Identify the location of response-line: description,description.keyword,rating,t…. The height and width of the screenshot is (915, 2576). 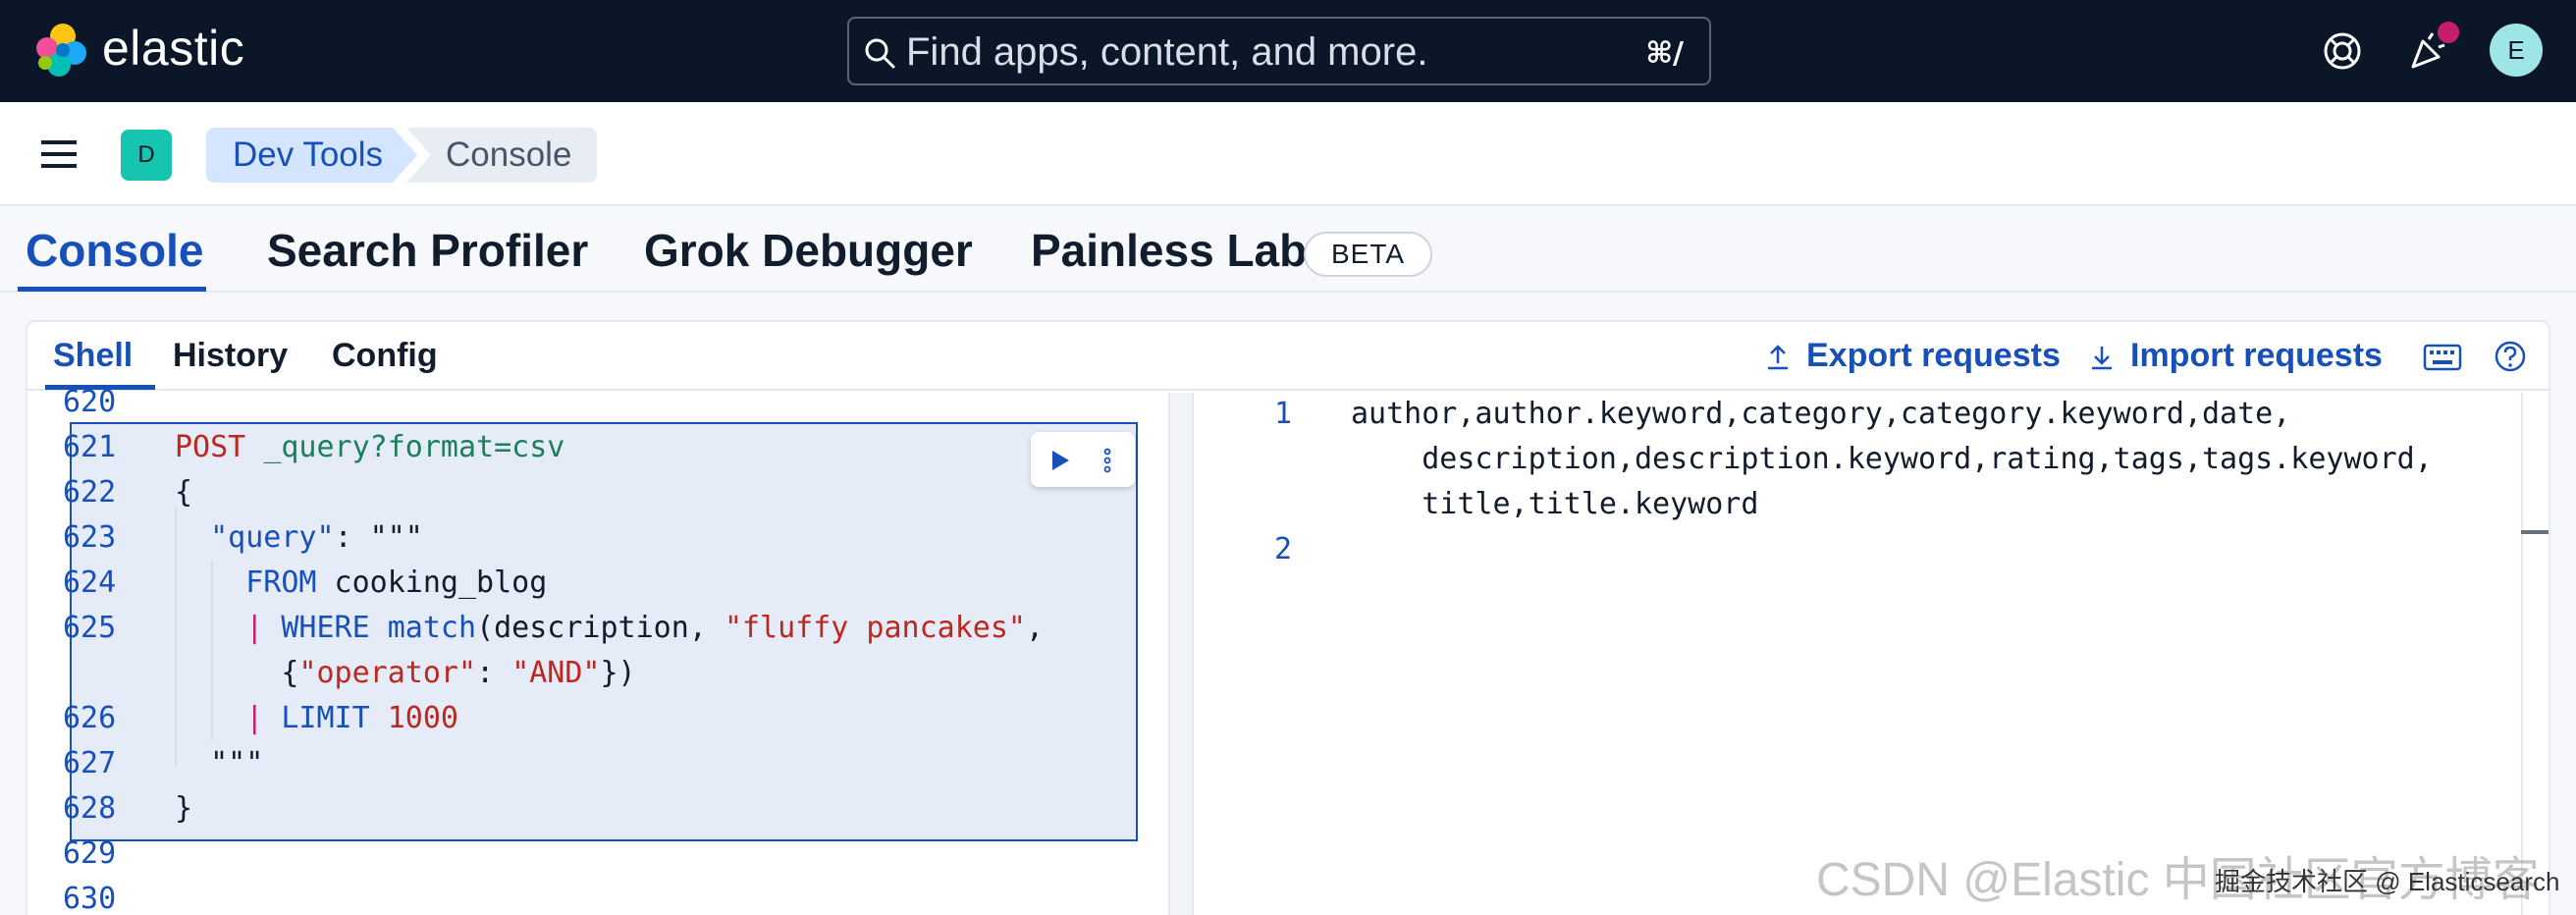
(1892, 459).